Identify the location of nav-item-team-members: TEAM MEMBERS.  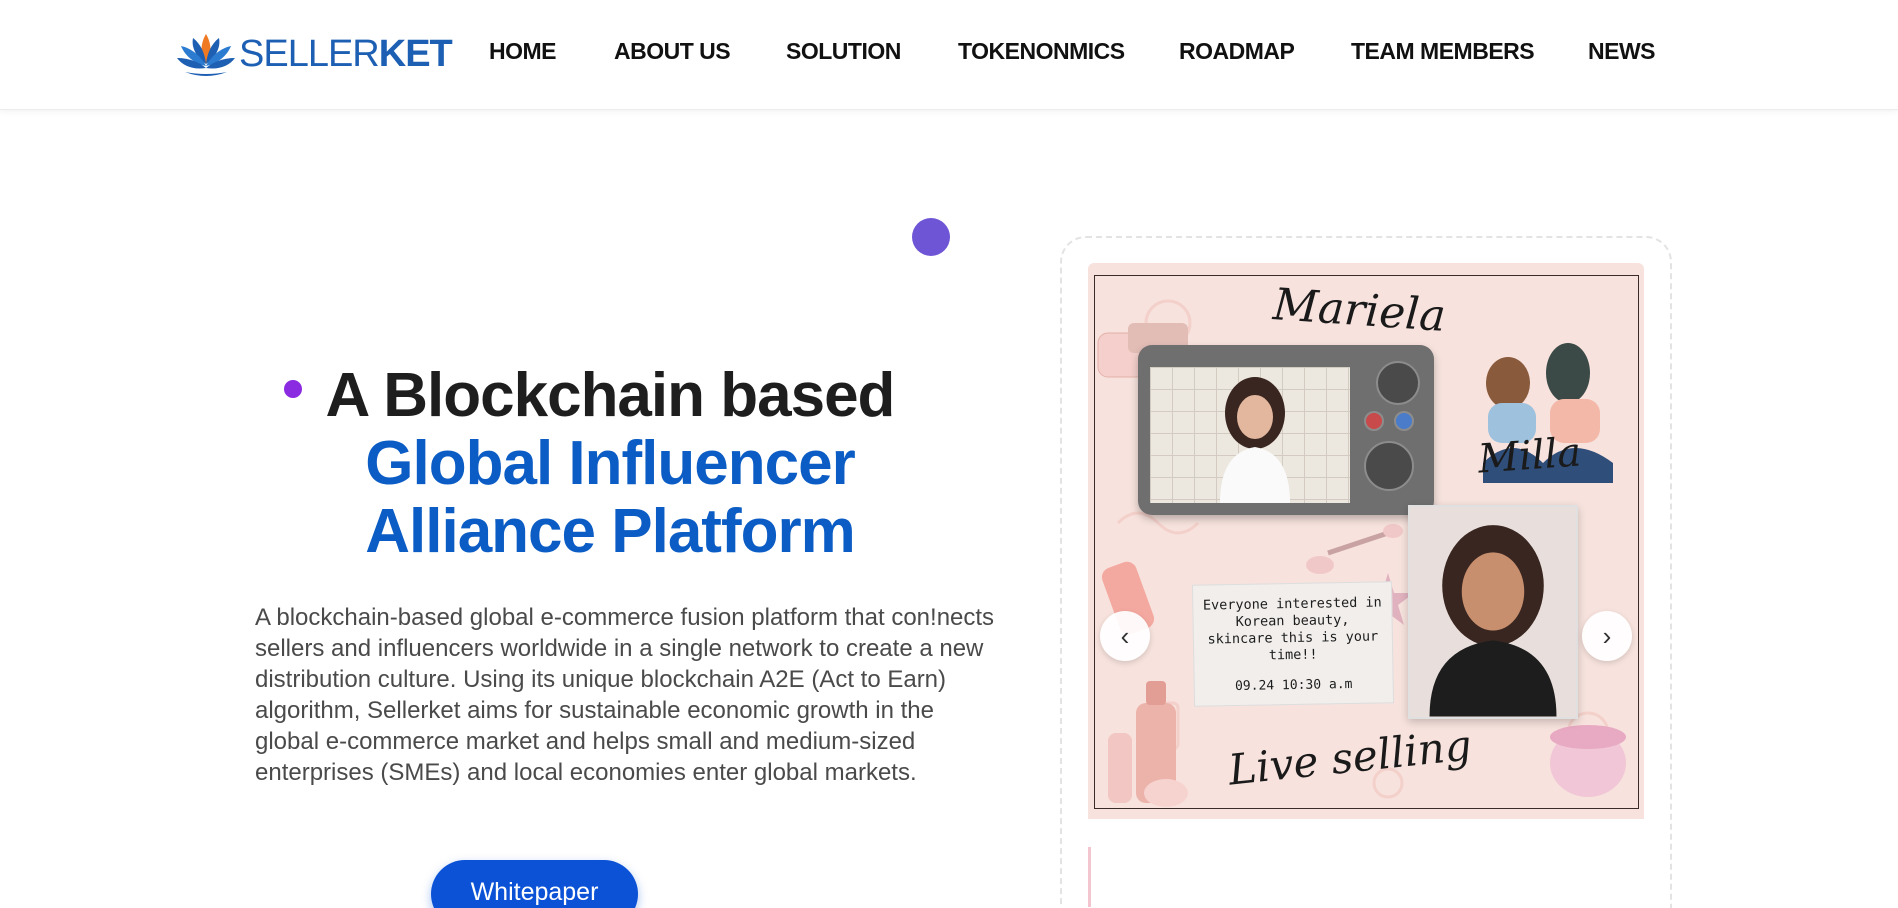
(1443, 51).